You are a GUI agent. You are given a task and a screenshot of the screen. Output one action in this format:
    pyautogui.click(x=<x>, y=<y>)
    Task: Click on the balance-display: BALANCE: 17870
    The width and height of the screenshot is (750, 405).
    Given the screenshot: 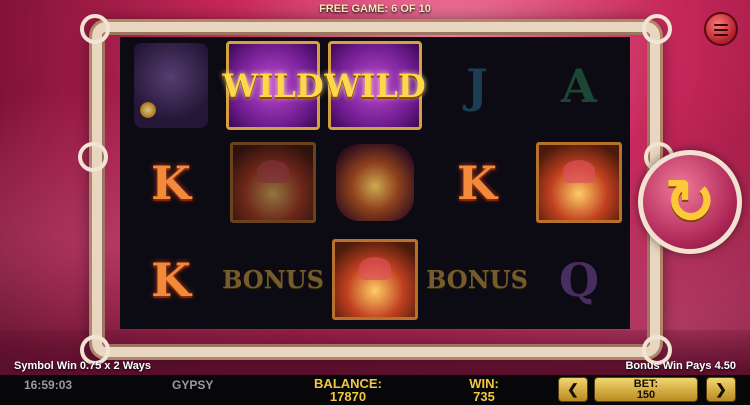 What is the action you would take?
    pyautogui.click(x=348, y=390)
    